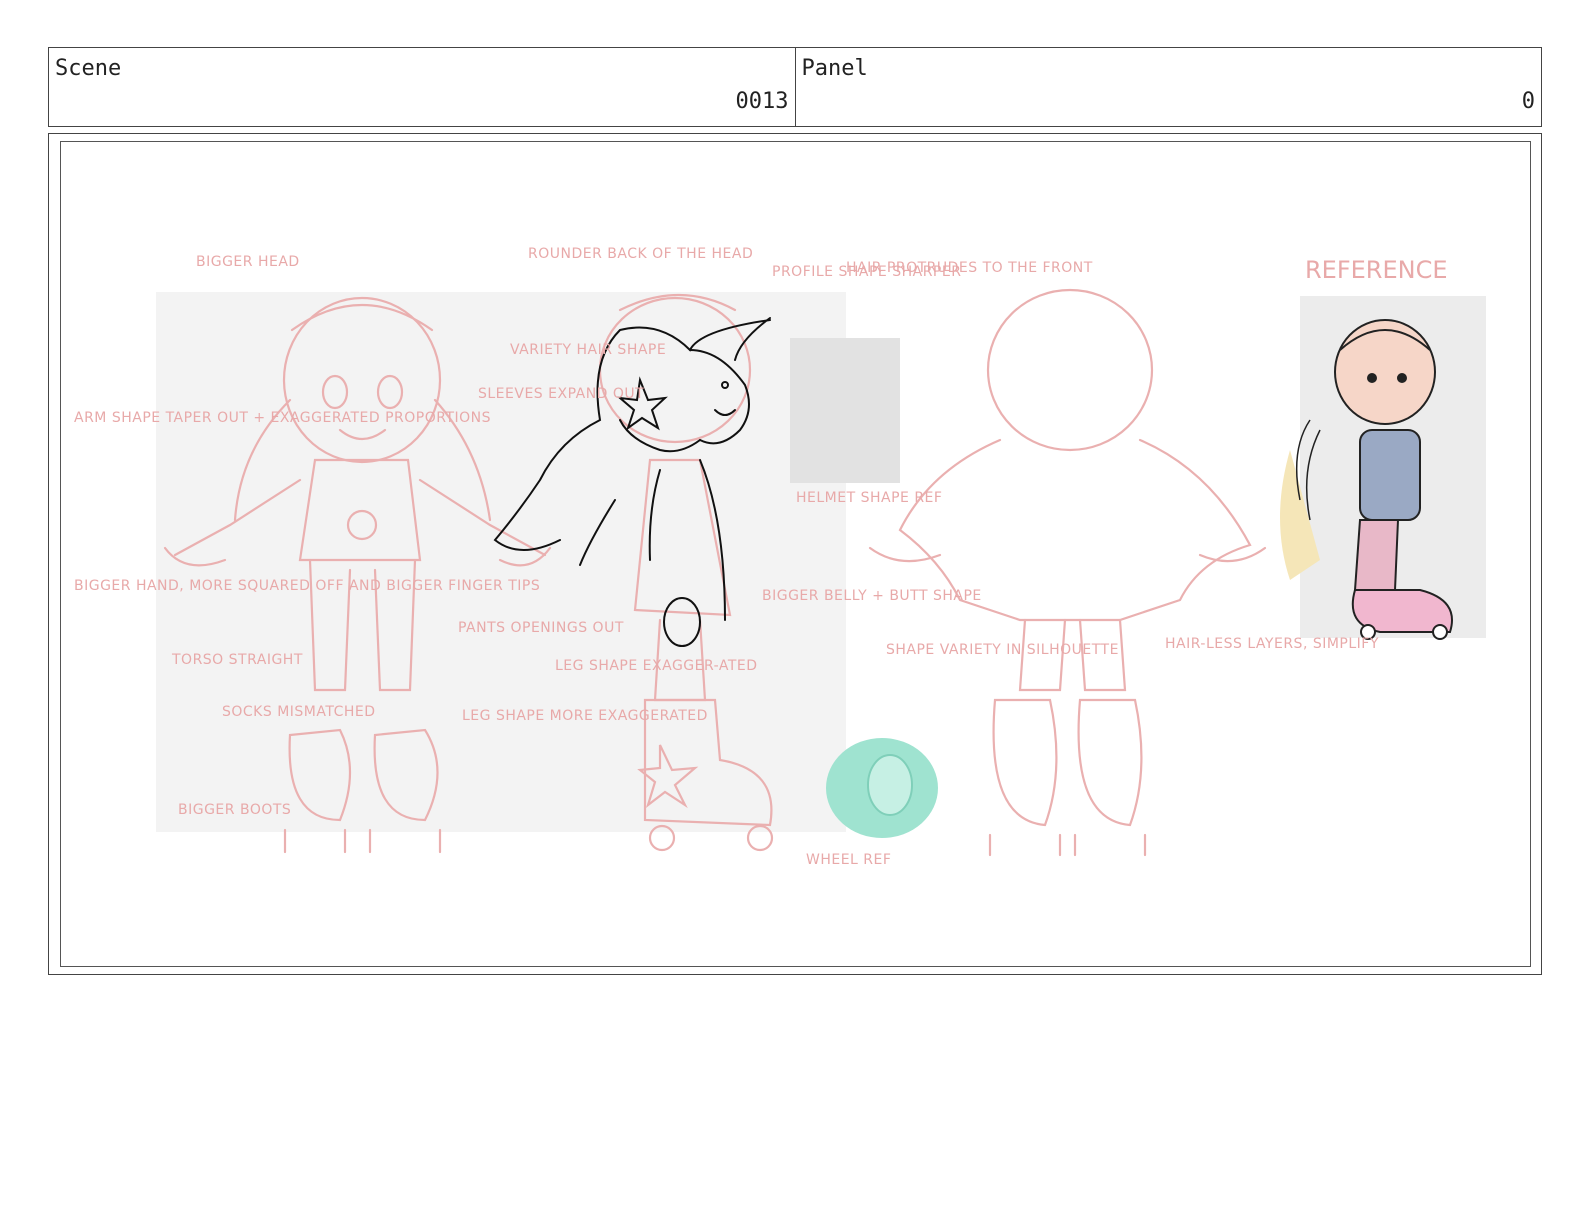 This screenshot has height=1224, width=1584. What do you see at coordinates (640, 254) in the screenshot?
I see `note-rounder-back: ROUNDER BACK OF THE HEAD` at bounding box center [640, 254].